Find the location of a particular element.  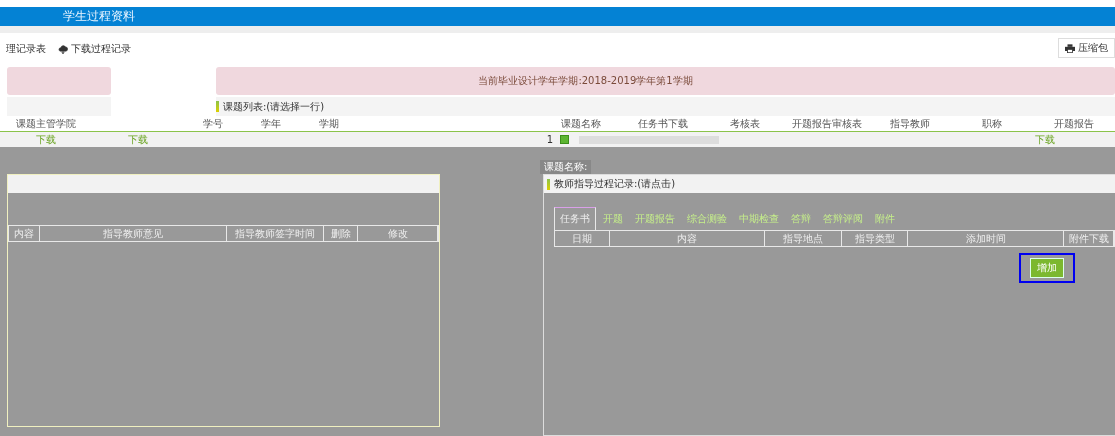

column-header: 删除 is located at coordinates (341, 233).